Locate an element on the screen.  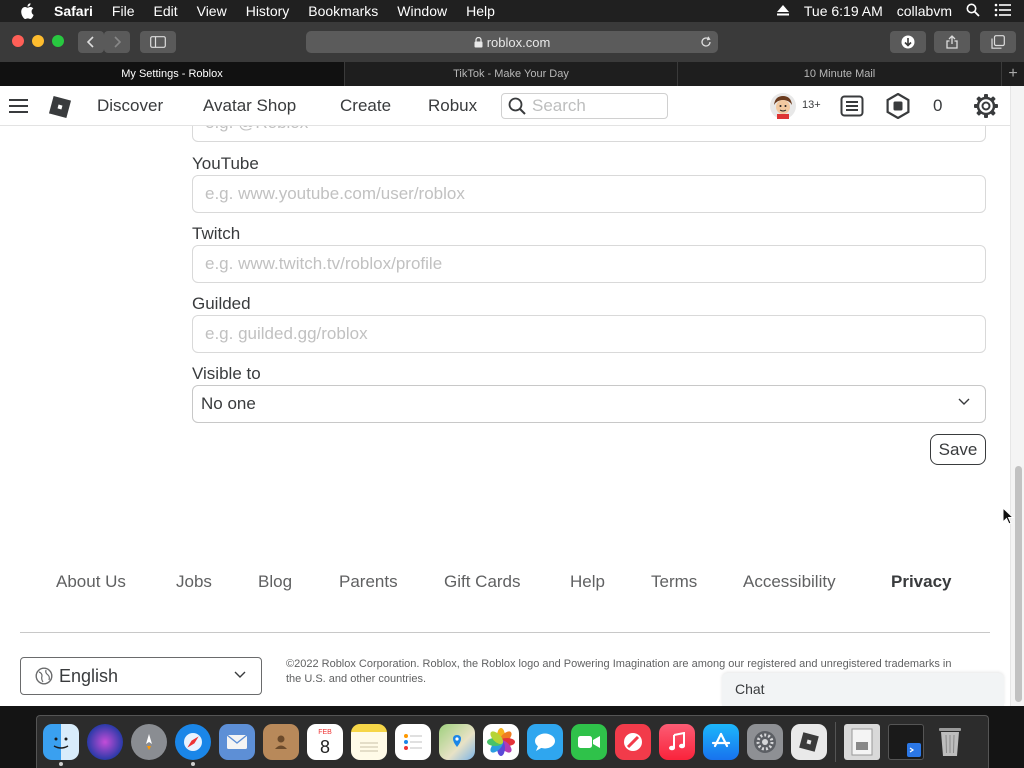
footer-link-parents: Parents is located at coordinates (368, 582).